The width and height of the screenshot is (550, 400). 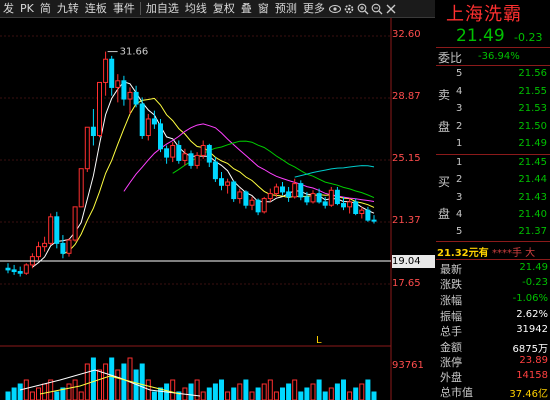 I want to click on eye-icon, so click(x=335, y=8).